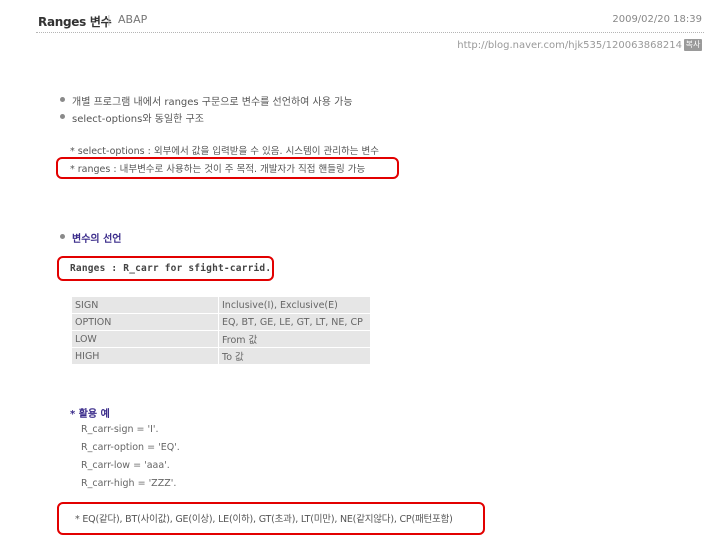 The width and height of the screenshot is (720, 547). I want to click on table-cell-value: Inclusive(I), Exclusive(E), so click(294, 305).